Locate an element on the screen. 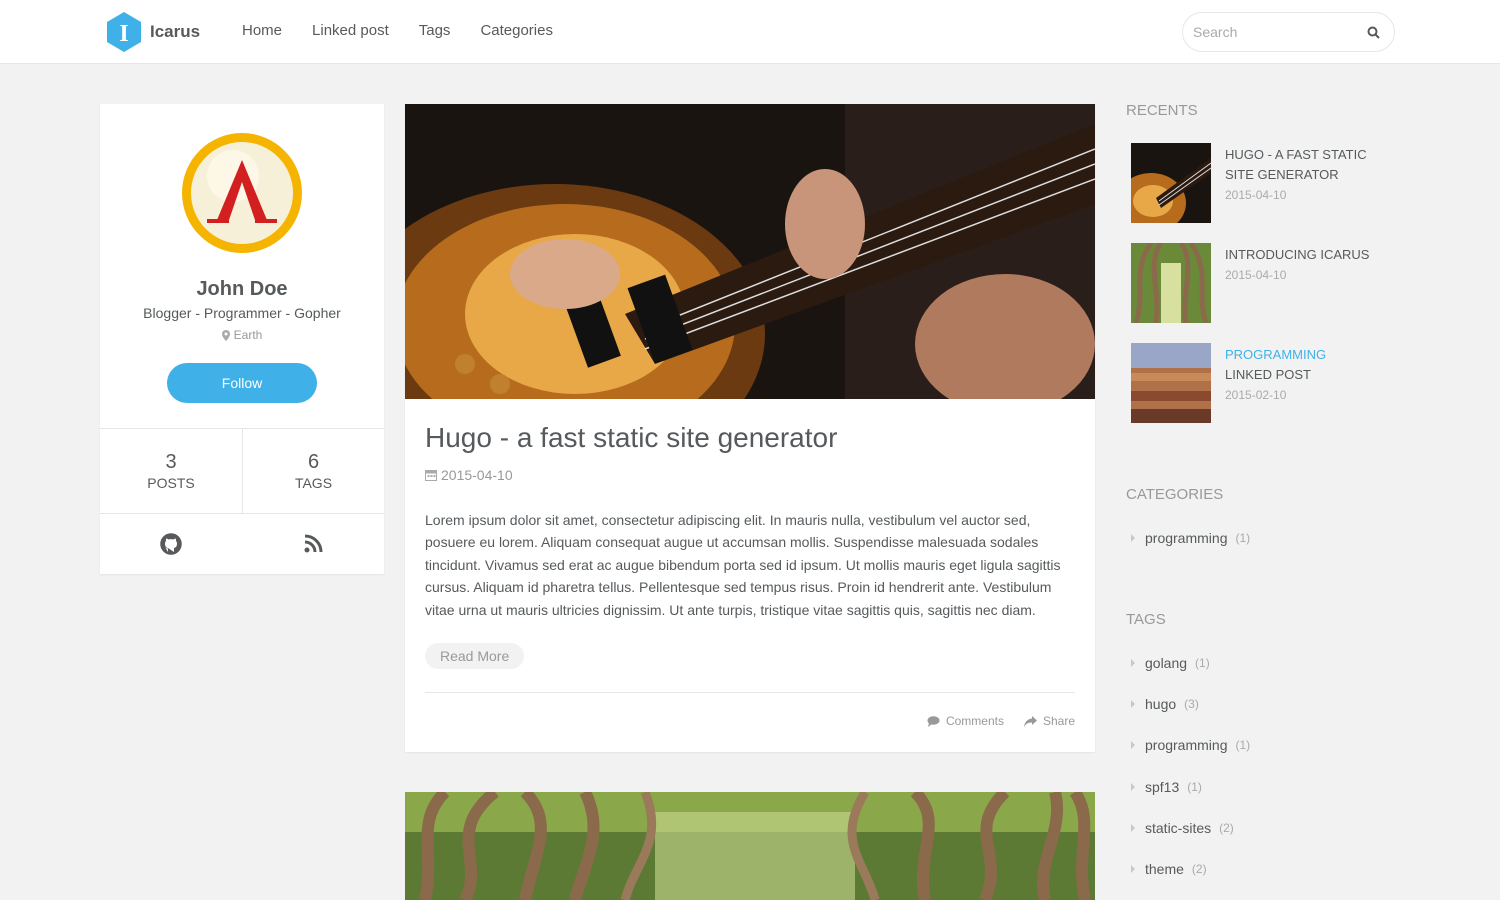 This screenshot has height=900, width=1500. rss-link is located at coordinates (313, 544).